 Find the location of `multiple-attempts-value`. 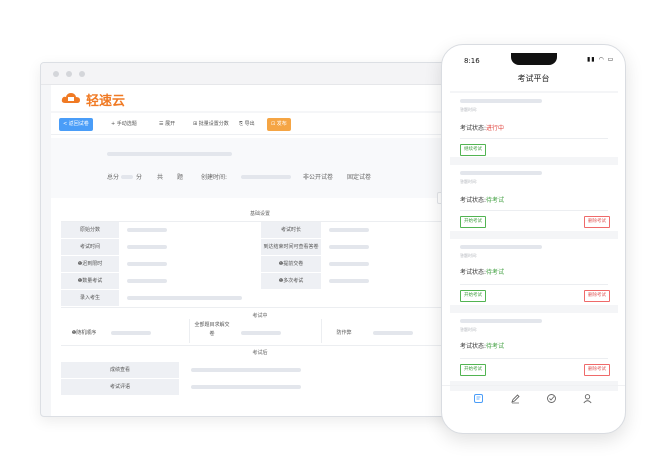

multiple-attempts-value is located at coordinates (349, 281).